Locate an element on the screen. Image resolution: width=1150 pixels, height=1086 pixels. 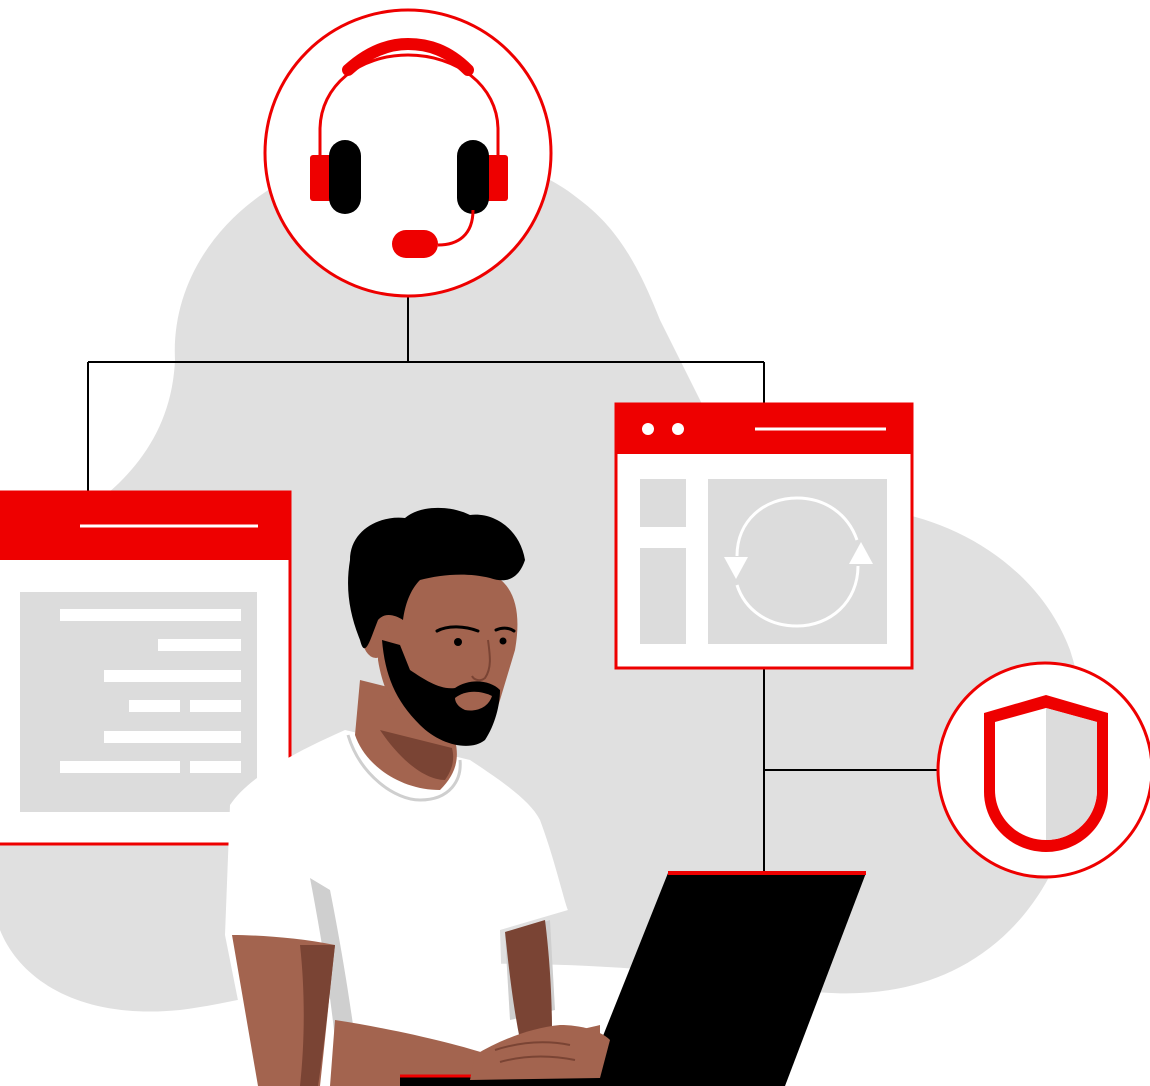
sync-window-icon is located at coordinates (764, 536).